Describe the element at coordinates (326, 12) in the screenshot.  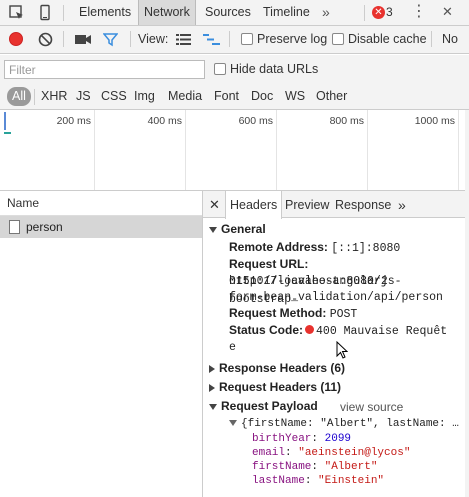
I see `more-tabs-button: »` at that location.